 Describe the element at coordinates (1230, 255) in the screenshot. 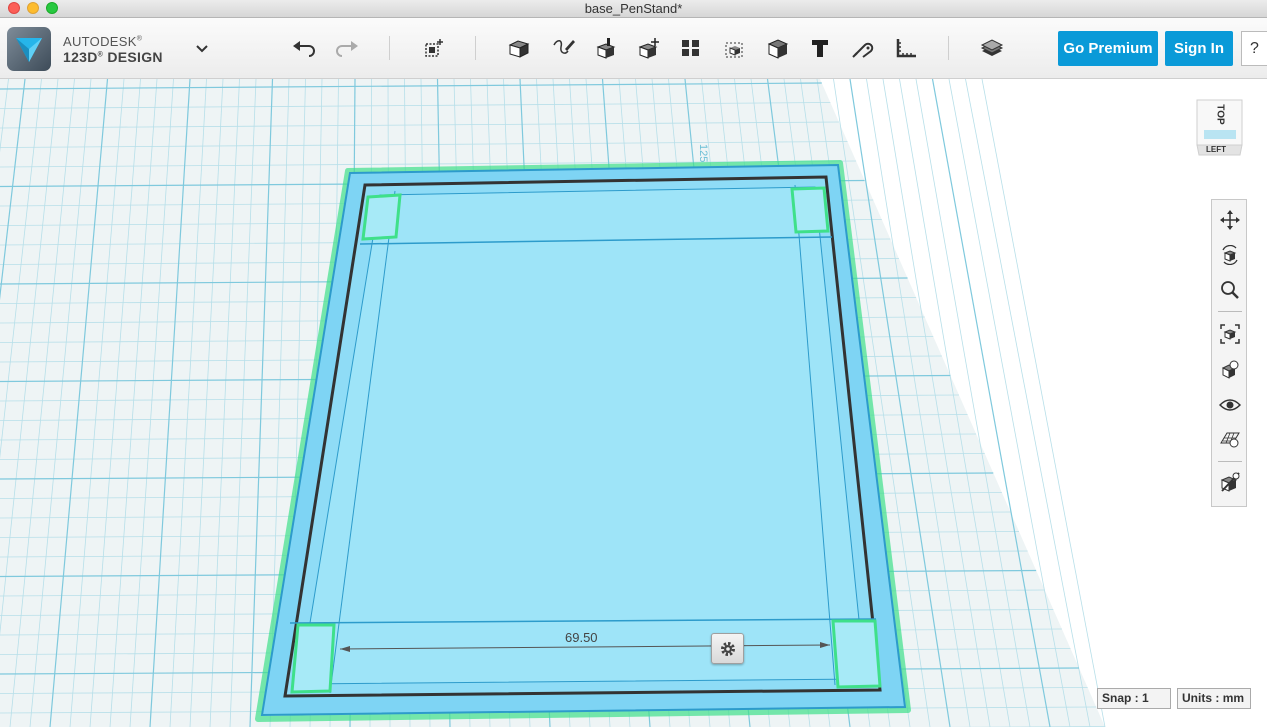

I see `orbit-icon` at that location.